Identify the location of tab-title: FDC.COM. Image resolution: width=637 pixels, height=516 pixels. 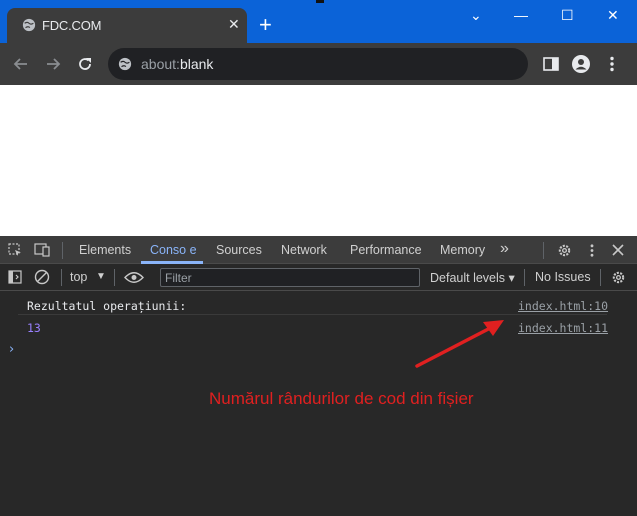
(72, 25).